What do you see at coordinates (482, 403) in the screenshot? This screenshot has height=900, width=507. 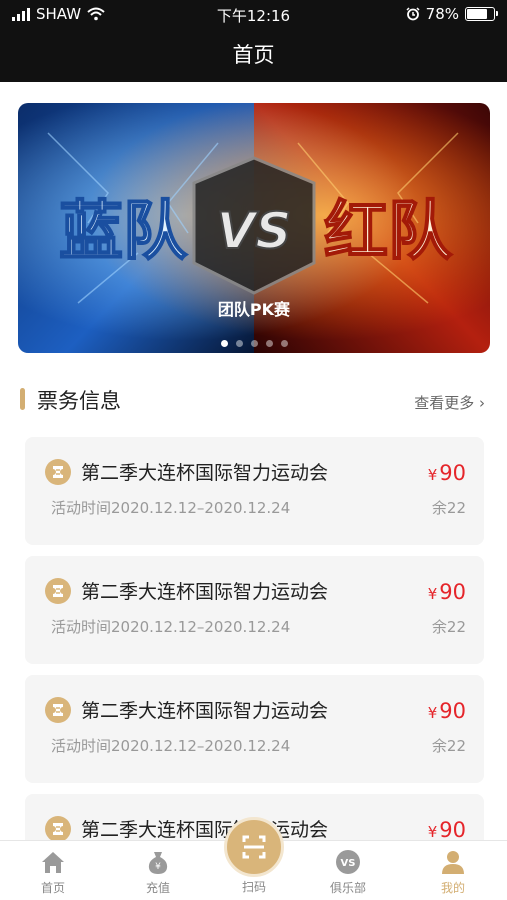 I see `chevron-right-icon: ›` at bounding box center [482, 403].